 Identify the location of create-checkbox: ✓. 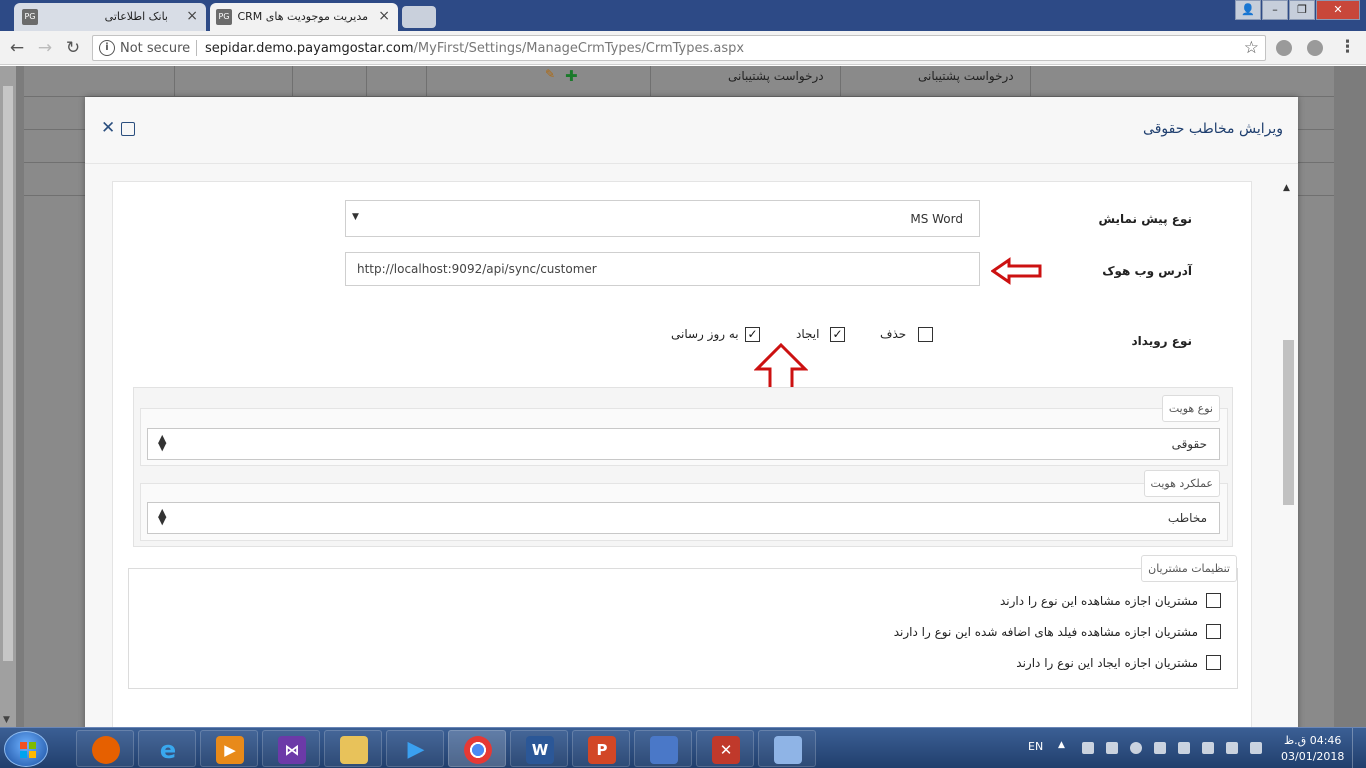
(837, 334).